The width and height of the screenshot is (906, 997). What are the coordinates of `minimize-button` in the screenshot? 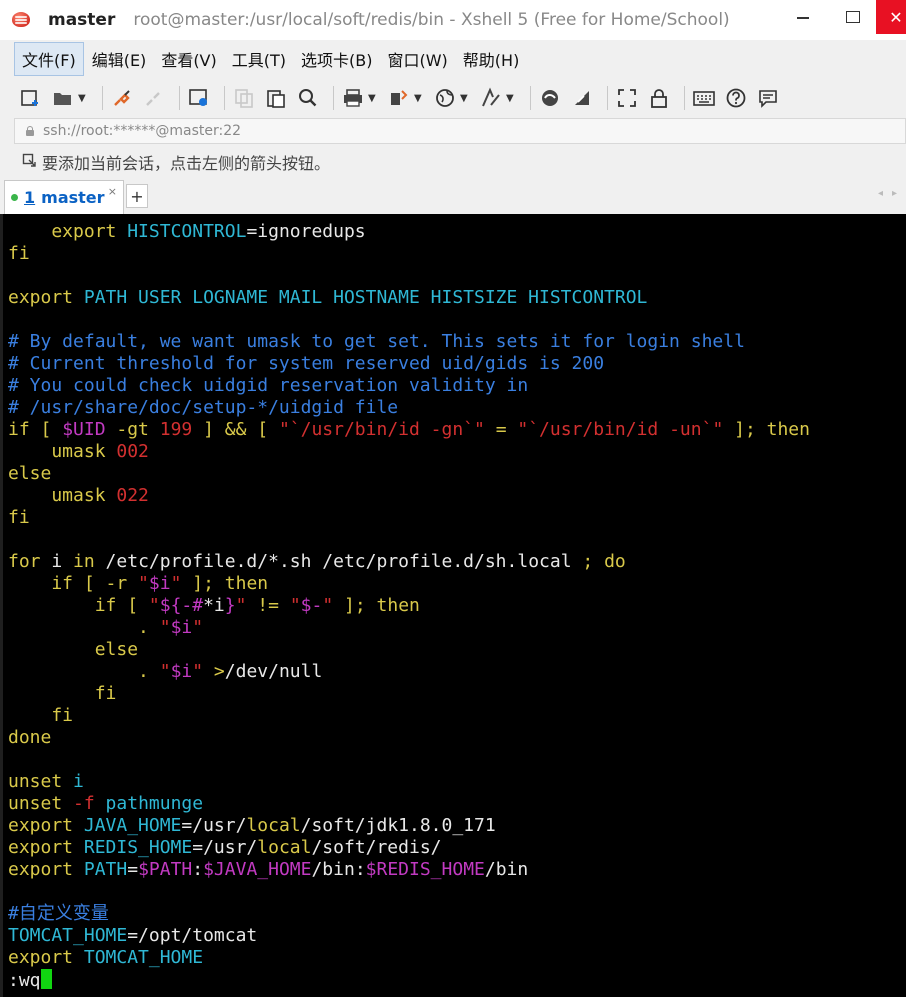 It's located at (803, 17).